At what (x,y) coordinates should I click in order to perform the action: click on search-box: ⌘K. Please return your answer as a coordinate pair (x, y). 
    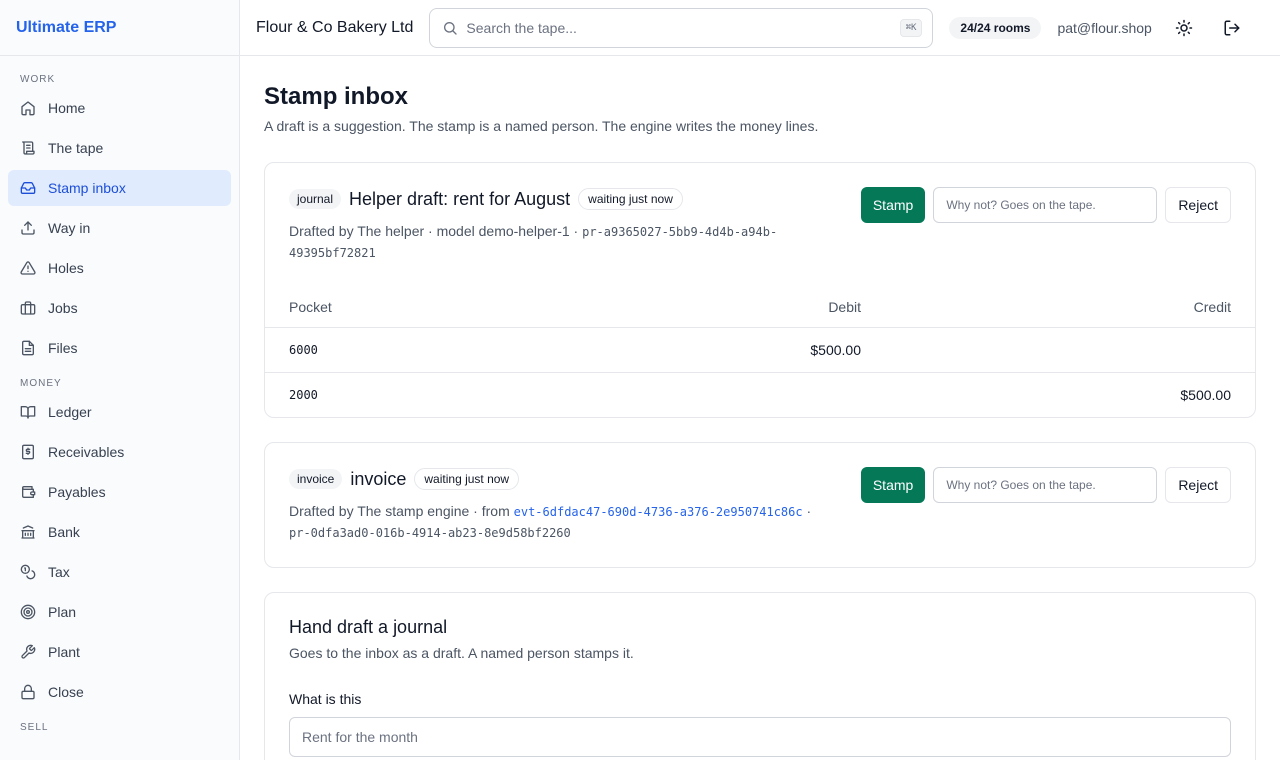
    Looking at the image, I should click on (681, 27).